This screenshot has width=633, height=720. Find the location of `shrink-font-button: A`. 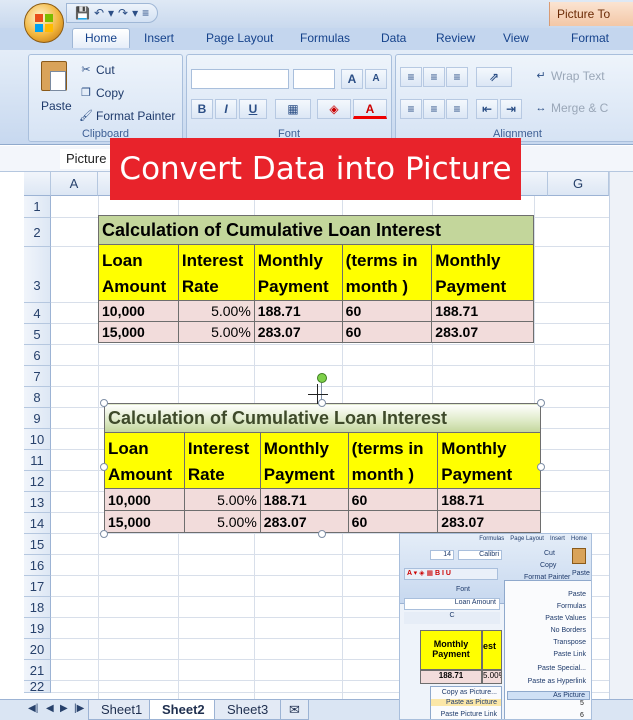

shrink-font-button: A is located at coordinates (376, 79).